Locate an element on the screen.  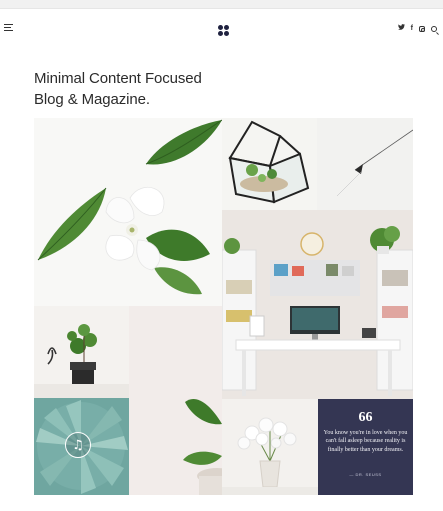
pushpin-image is located at coordinates (374, 163).